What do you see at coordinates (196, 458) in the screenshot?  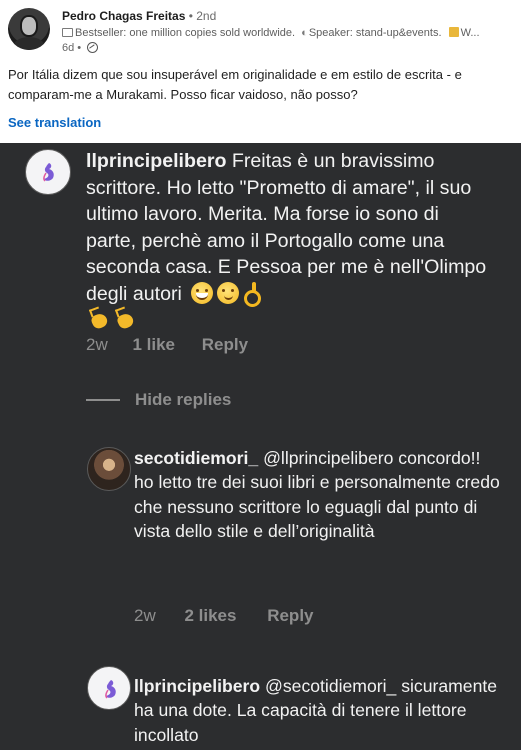 I see `reply-username: secotidiemori_` at bounding box center [196, 458].